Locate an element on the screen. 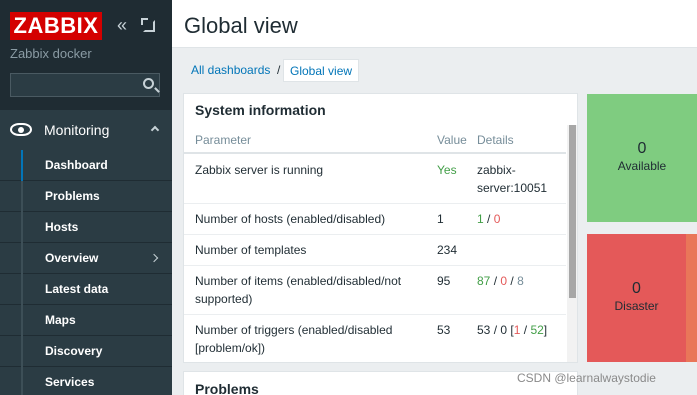  row-parameter: Zabbix server is running is located at coordinates (259, 170).